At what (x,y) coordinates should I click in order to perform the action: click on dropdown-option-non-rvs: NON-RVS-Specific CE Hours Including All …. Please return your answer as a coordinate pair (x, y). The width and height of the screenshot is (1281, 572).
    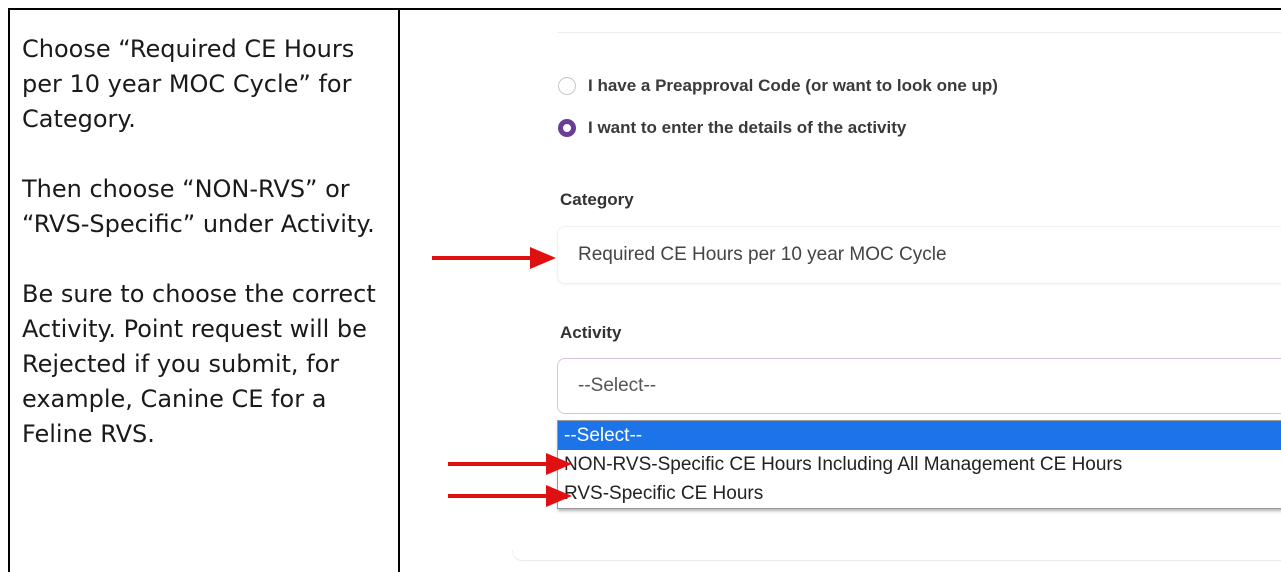
    Looking at the image, I should click on (919, 464).